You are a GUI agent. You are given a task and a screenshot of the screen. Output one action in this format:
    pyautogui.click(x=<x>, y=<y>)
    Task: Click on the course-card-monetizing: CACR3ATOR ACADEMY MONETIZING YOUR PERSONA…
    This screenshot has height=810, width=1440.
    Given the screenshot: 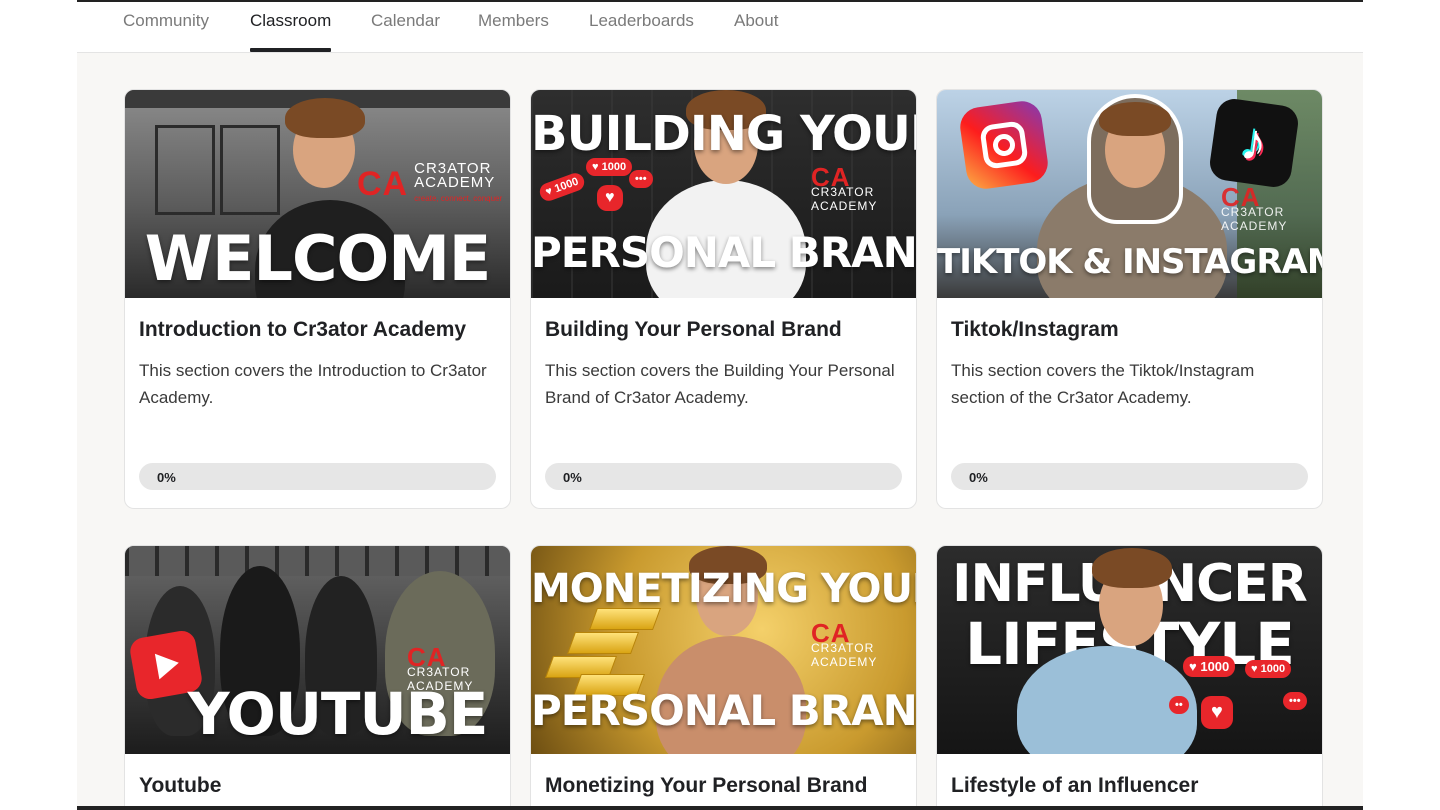 What is the action you would take?
    pyautogui.click(x=723, y=677)
    